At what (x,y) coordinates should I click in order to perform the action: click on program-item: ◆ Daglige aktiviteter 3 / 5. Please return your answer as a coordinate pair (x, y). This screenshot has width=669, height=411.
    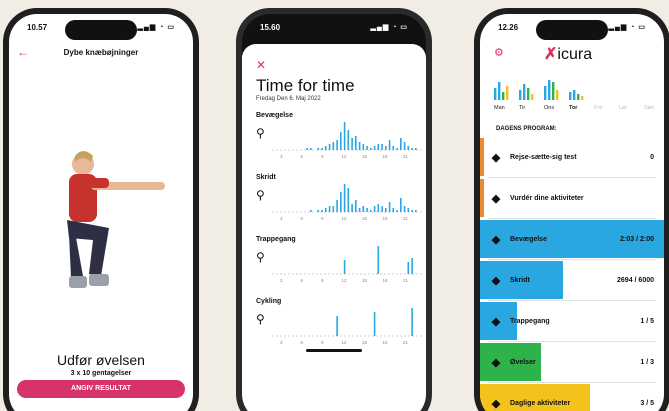
    Looking at the image, I should click on (572, 397).